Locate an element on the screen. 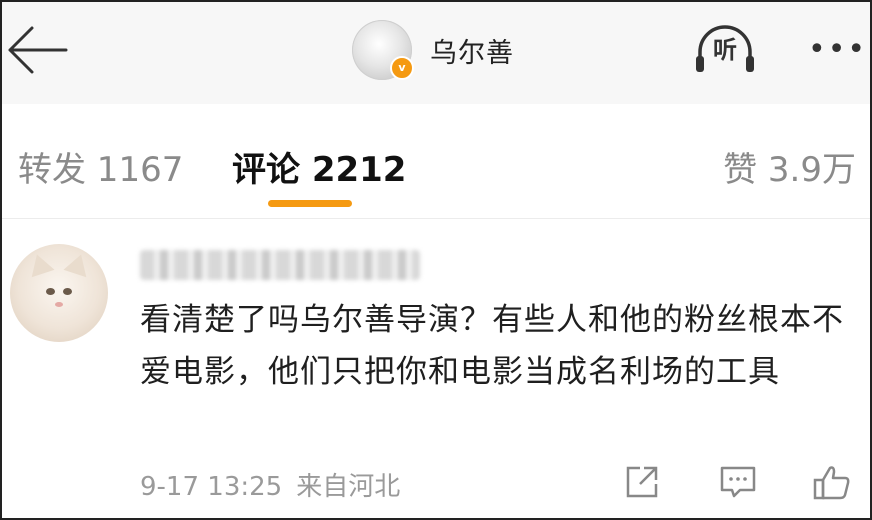 The width and height of the screenshot is (872, 520). share-button is located at coordinates (642, 482).